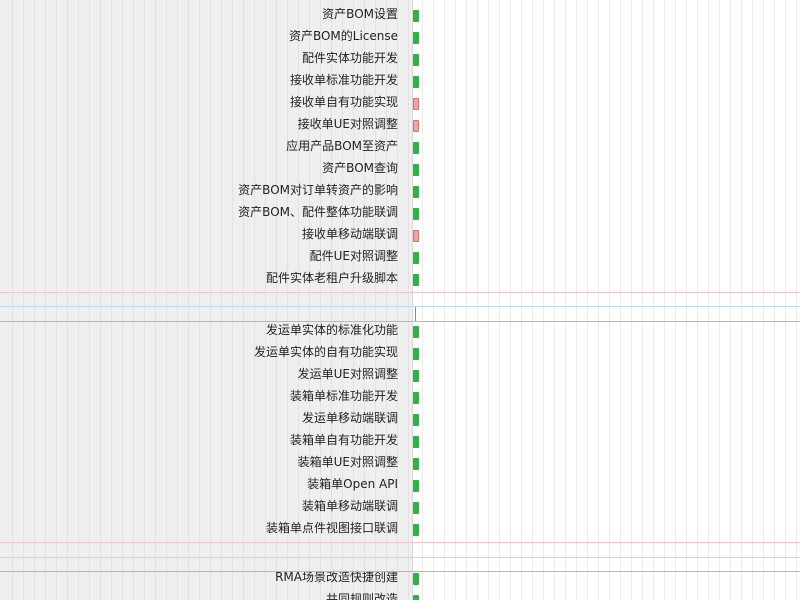 The image size is (800, 600). Describe the element at coordinates (400, 330) in the screenshot. I see `task-row: 发运单实体的标准化功能` at that location.